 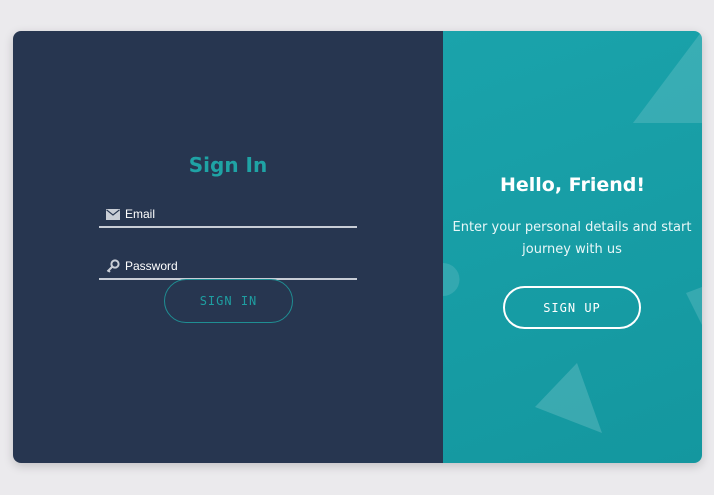 I want to click on email-input, so click(x=241, y=214).